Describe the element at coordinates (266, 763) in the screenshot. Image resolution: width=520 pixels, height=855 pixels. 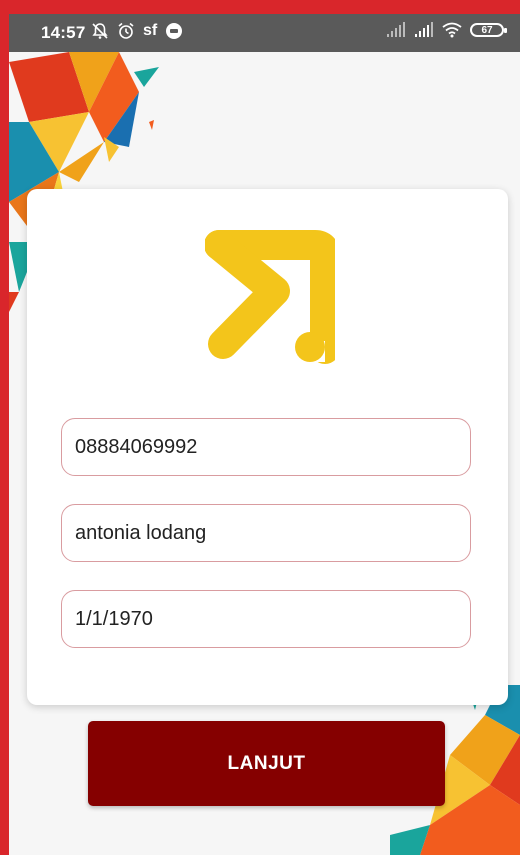
I see `next-button: LANJUT` at that location.